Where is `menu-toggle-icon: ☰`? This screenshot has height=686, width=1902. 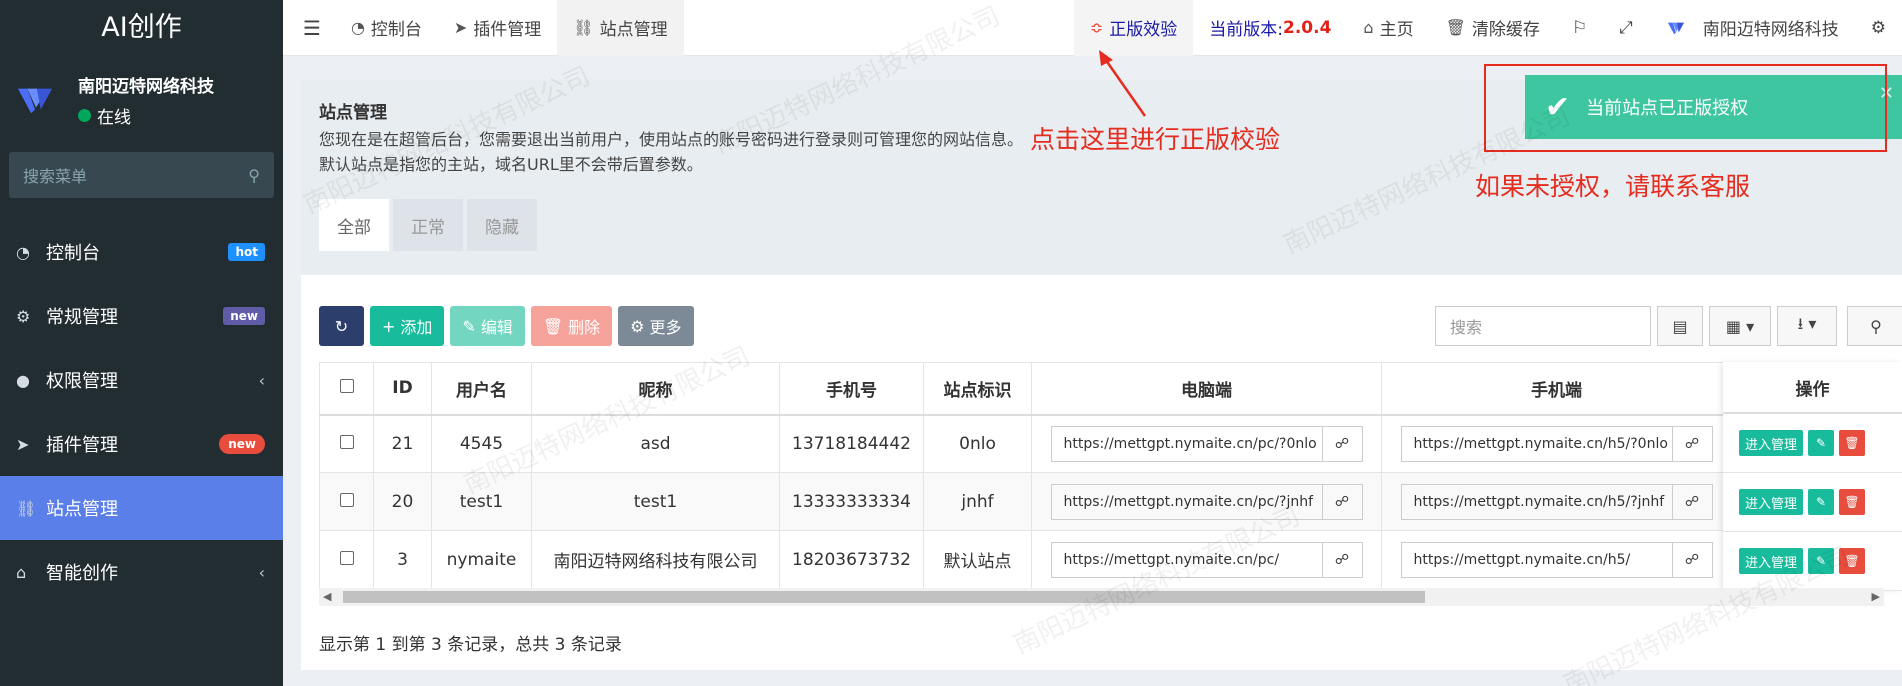
menu-toggle-icon: ☰ is located at coordinates (309, 28).